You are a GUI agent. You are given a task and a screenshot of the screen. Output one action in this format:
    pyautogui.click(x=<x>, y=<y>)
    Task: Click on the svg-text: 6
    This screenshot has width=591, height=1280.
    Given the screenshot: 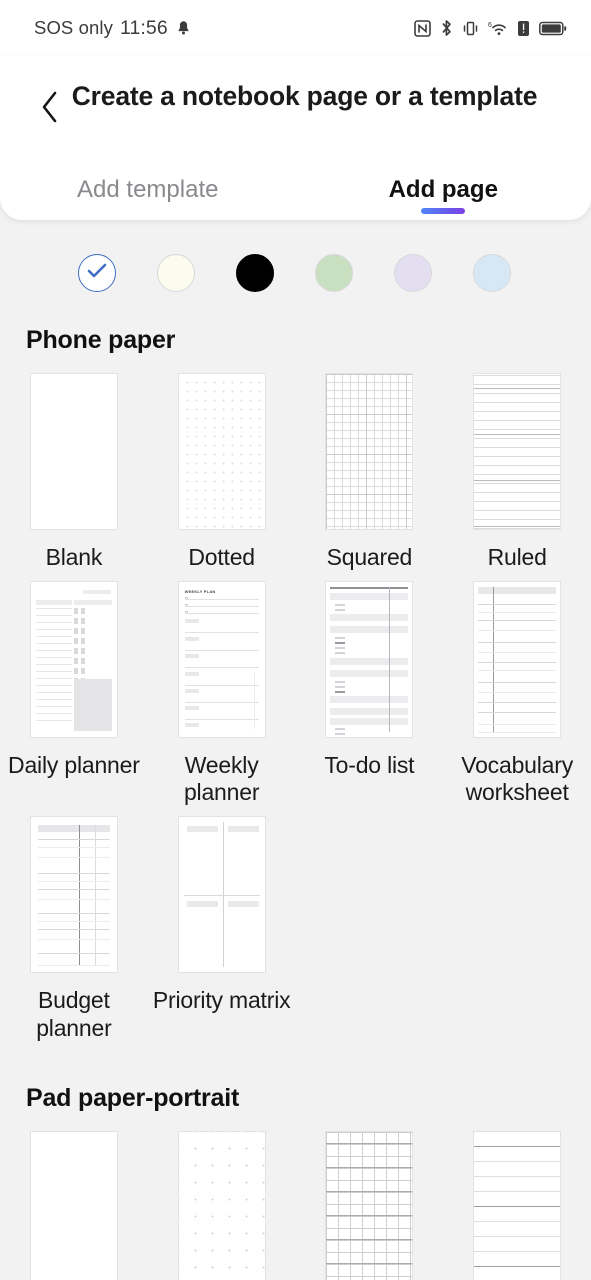 What is the action you would take?
    pyautogui.click(x=490, y=25)
    